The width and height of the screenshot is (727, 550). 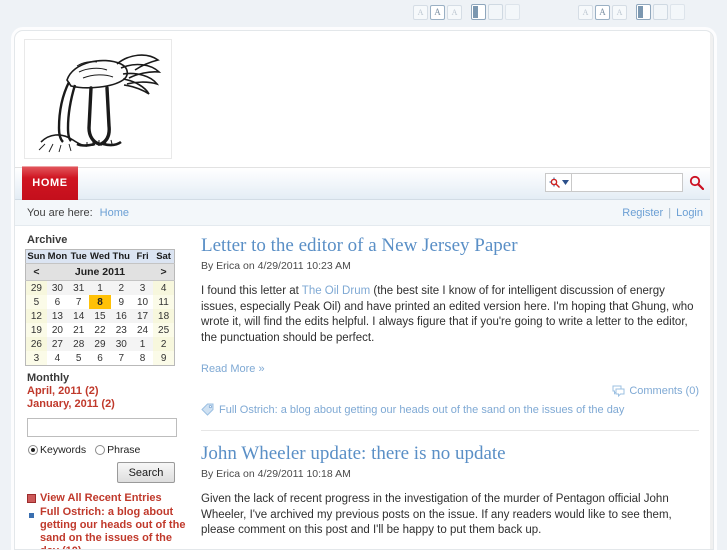 I want to click on wide-view-button, so click(x=512, y=12).